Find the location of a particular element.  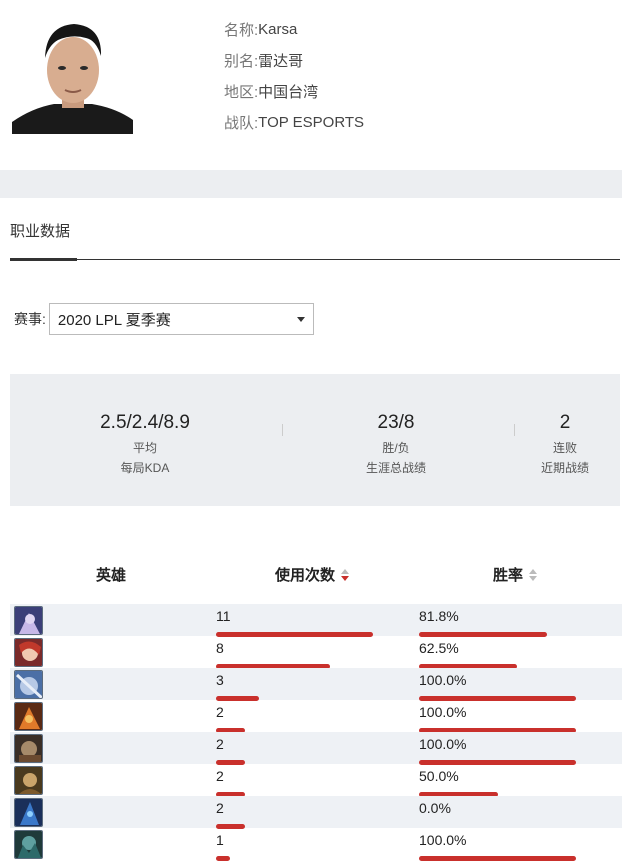

col-count: 使用次数 is located at coordinates (312, 574).